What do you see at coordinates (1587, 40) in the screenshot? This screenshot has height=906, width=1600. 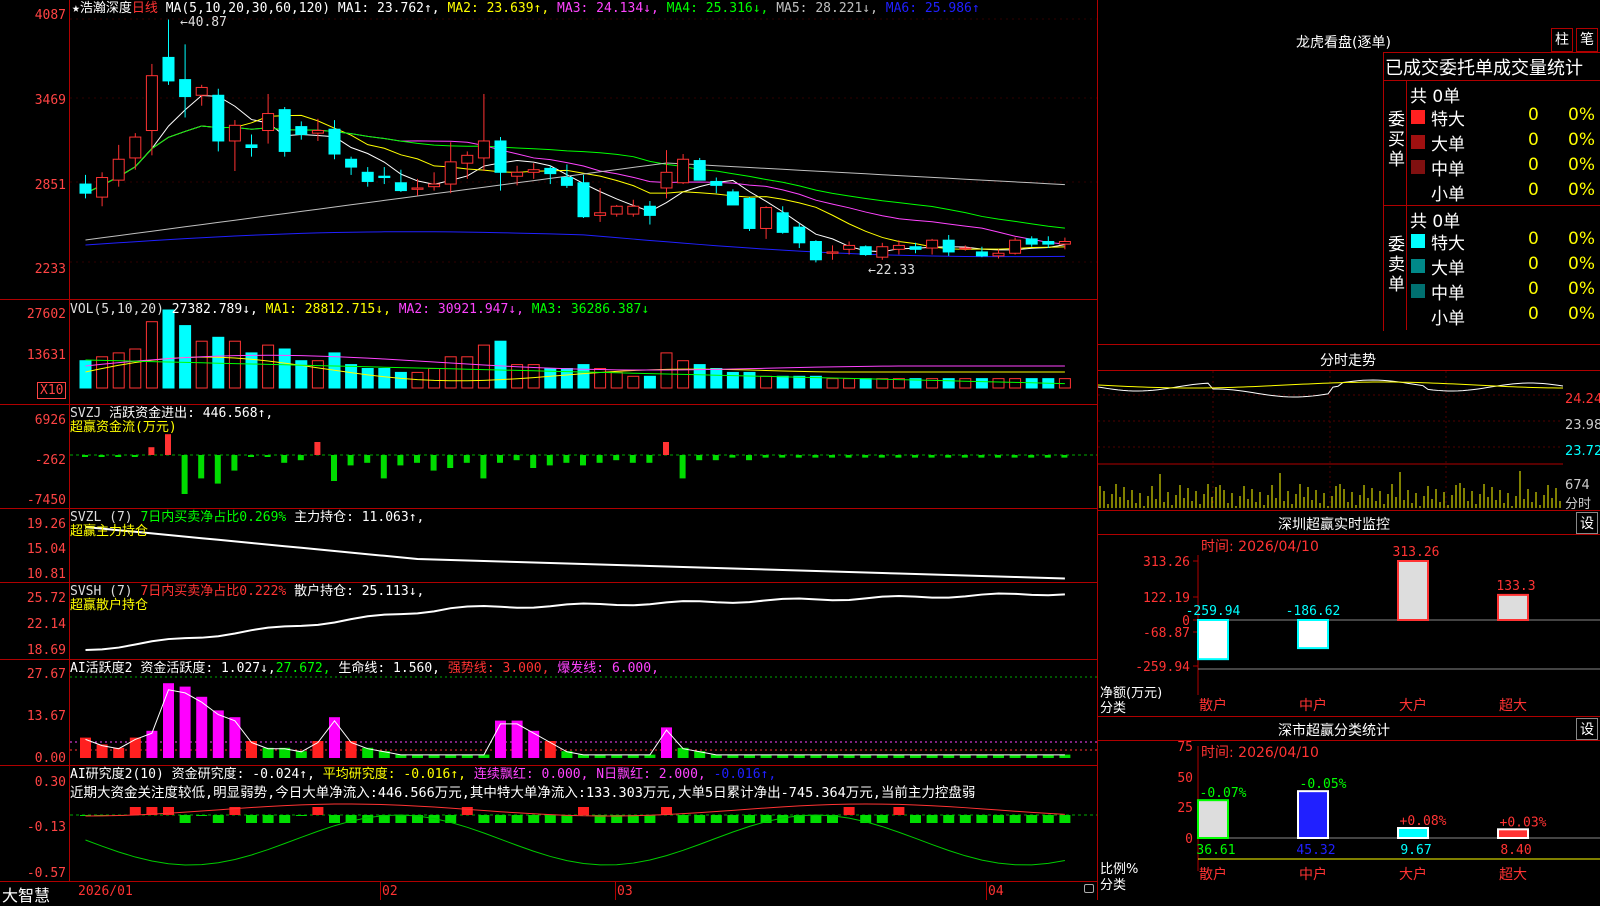 I see `btn-bi: 笔` at bounding box center [1587, 40].